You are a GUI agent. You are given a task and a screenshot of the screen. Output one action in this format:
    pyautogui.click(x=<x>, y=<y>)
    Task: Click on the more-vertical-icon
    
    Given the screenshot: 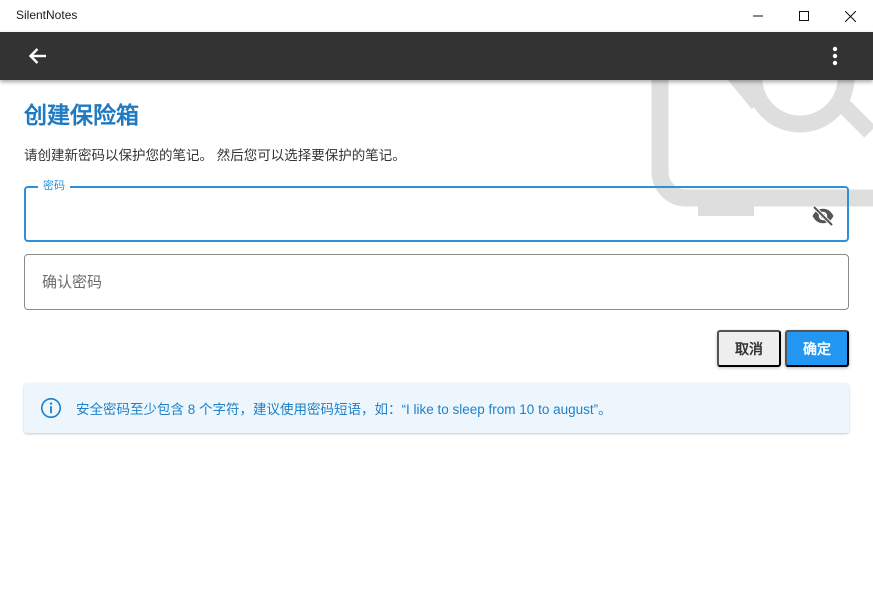 What is the action you would take?
    pyautogui.click(x=835, y=56)
    